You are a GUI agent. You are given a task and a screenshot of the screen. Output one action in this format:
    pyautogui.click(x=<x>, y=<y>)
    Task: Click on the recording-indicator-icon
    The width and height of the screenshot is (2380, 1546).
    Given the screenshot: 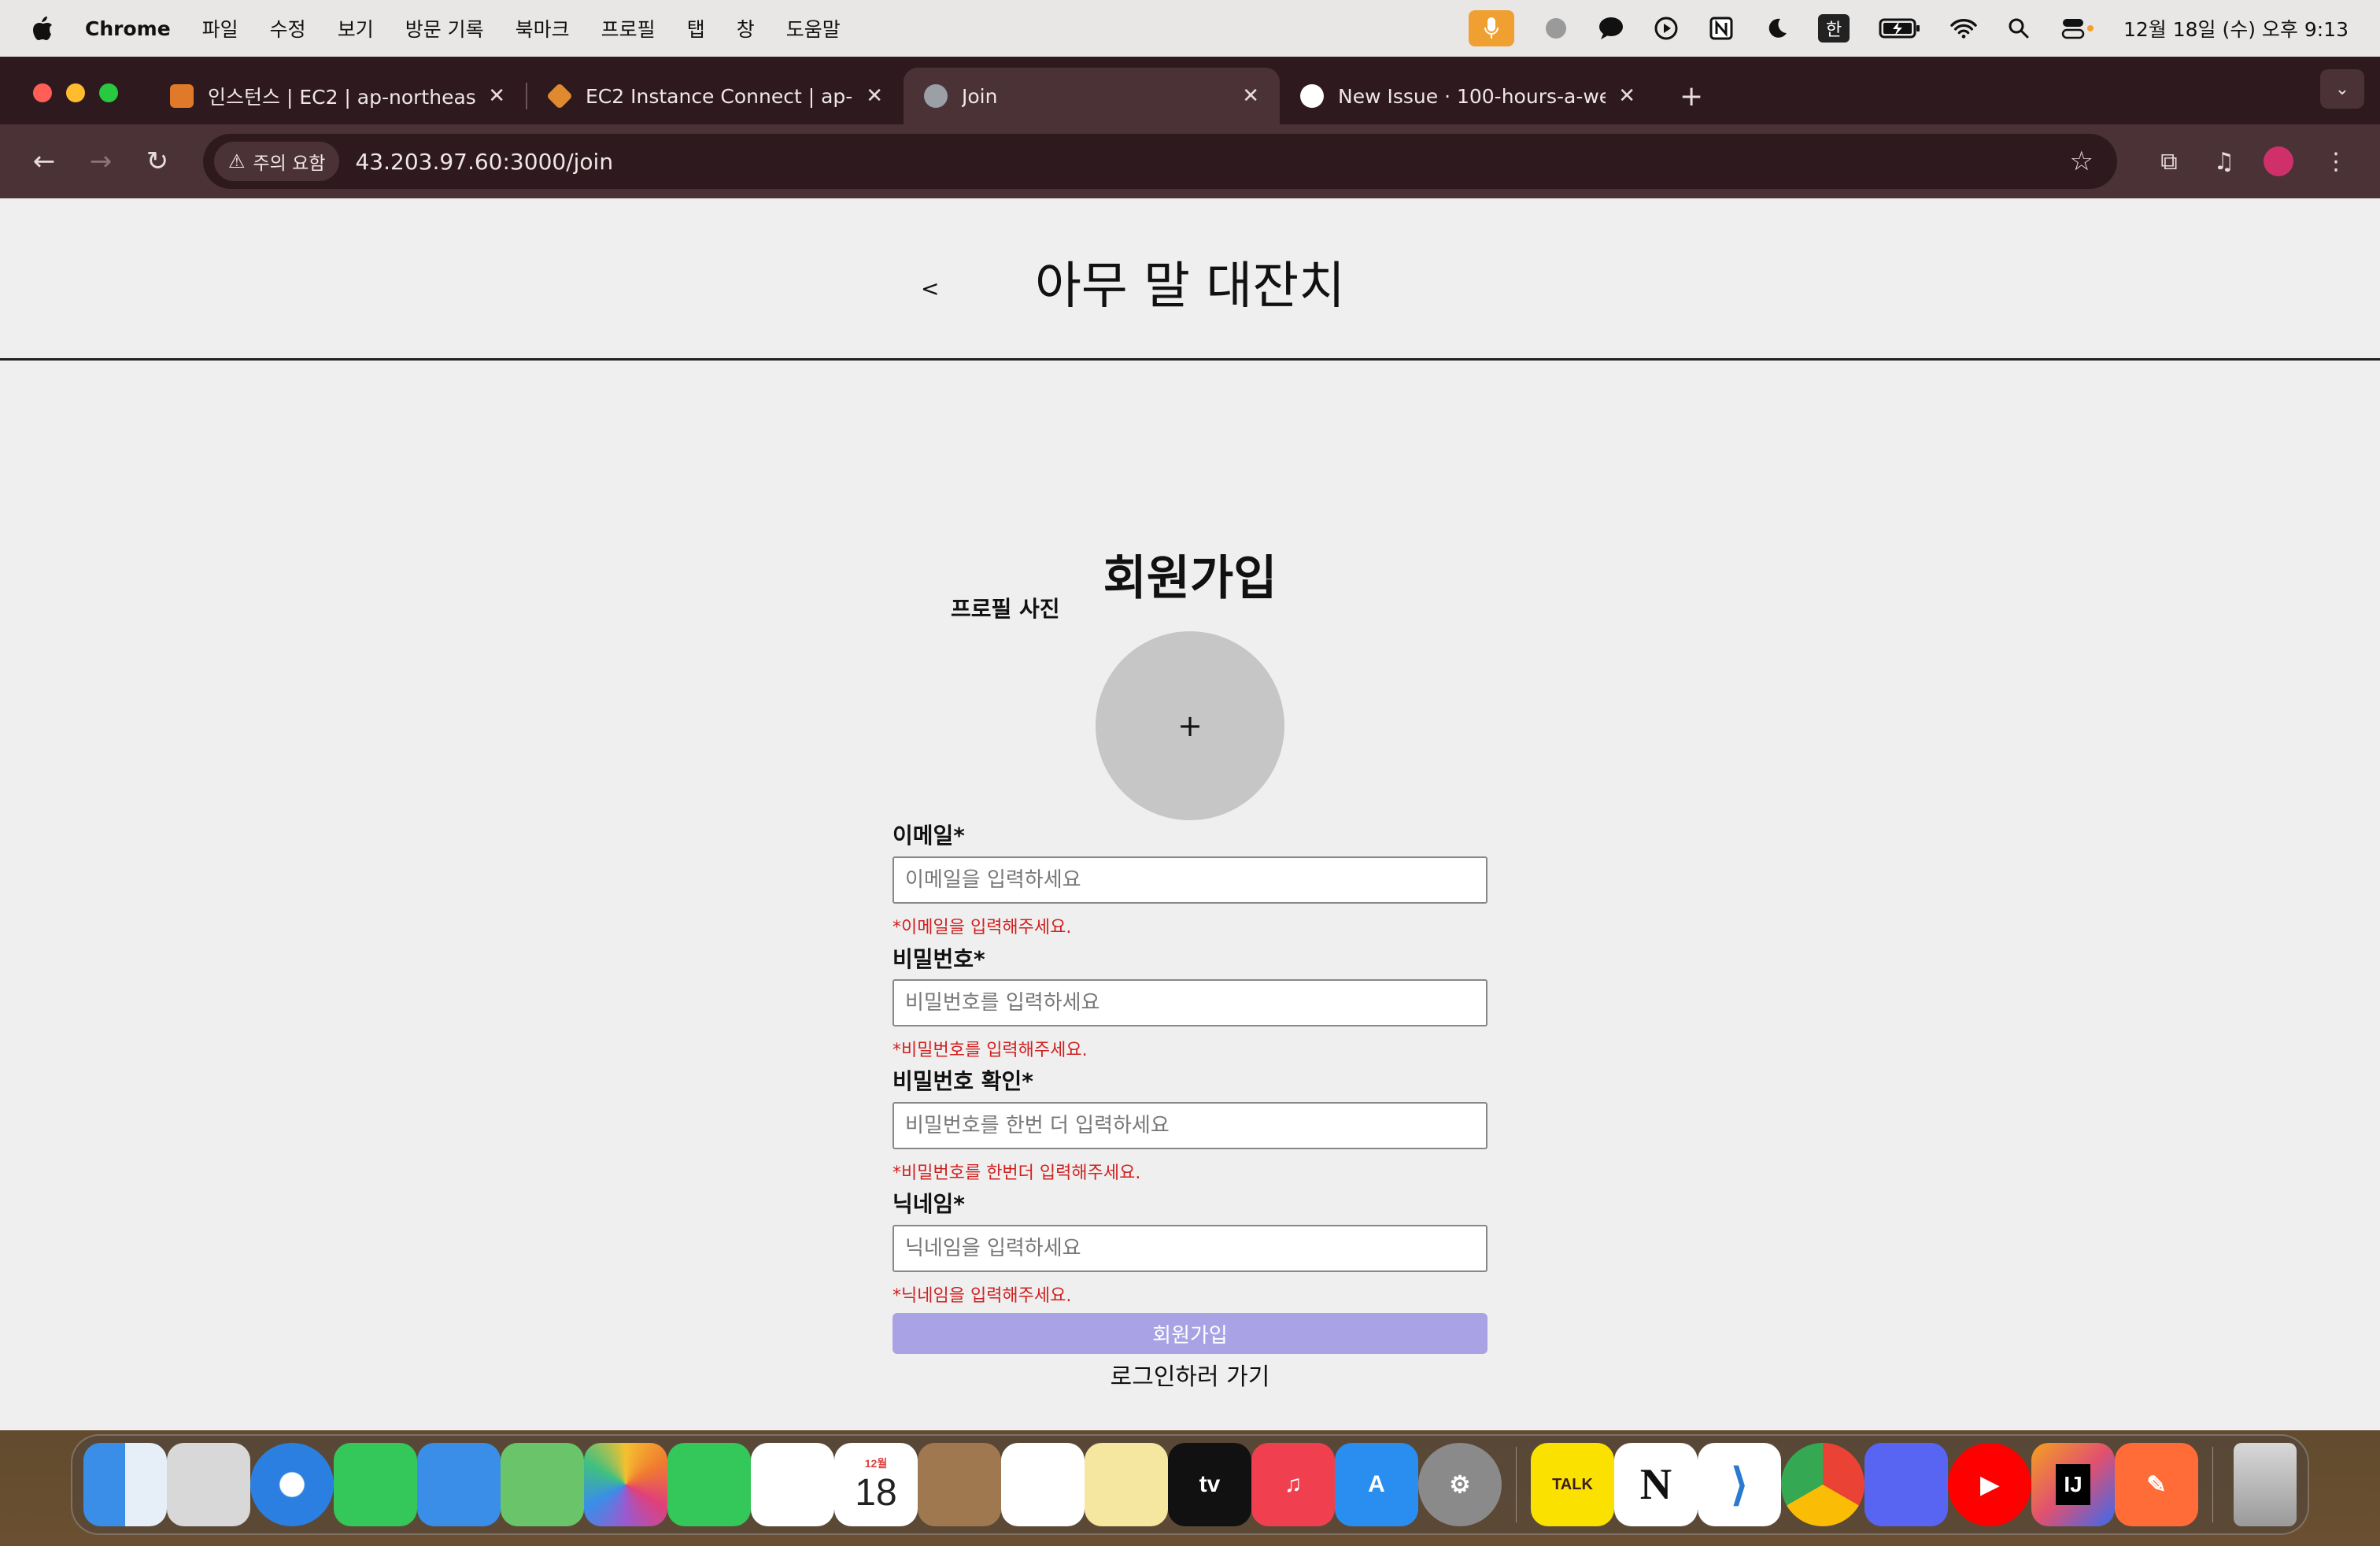 What is the action you would take?
    pyautogui.click(x=1556, y=28)
    